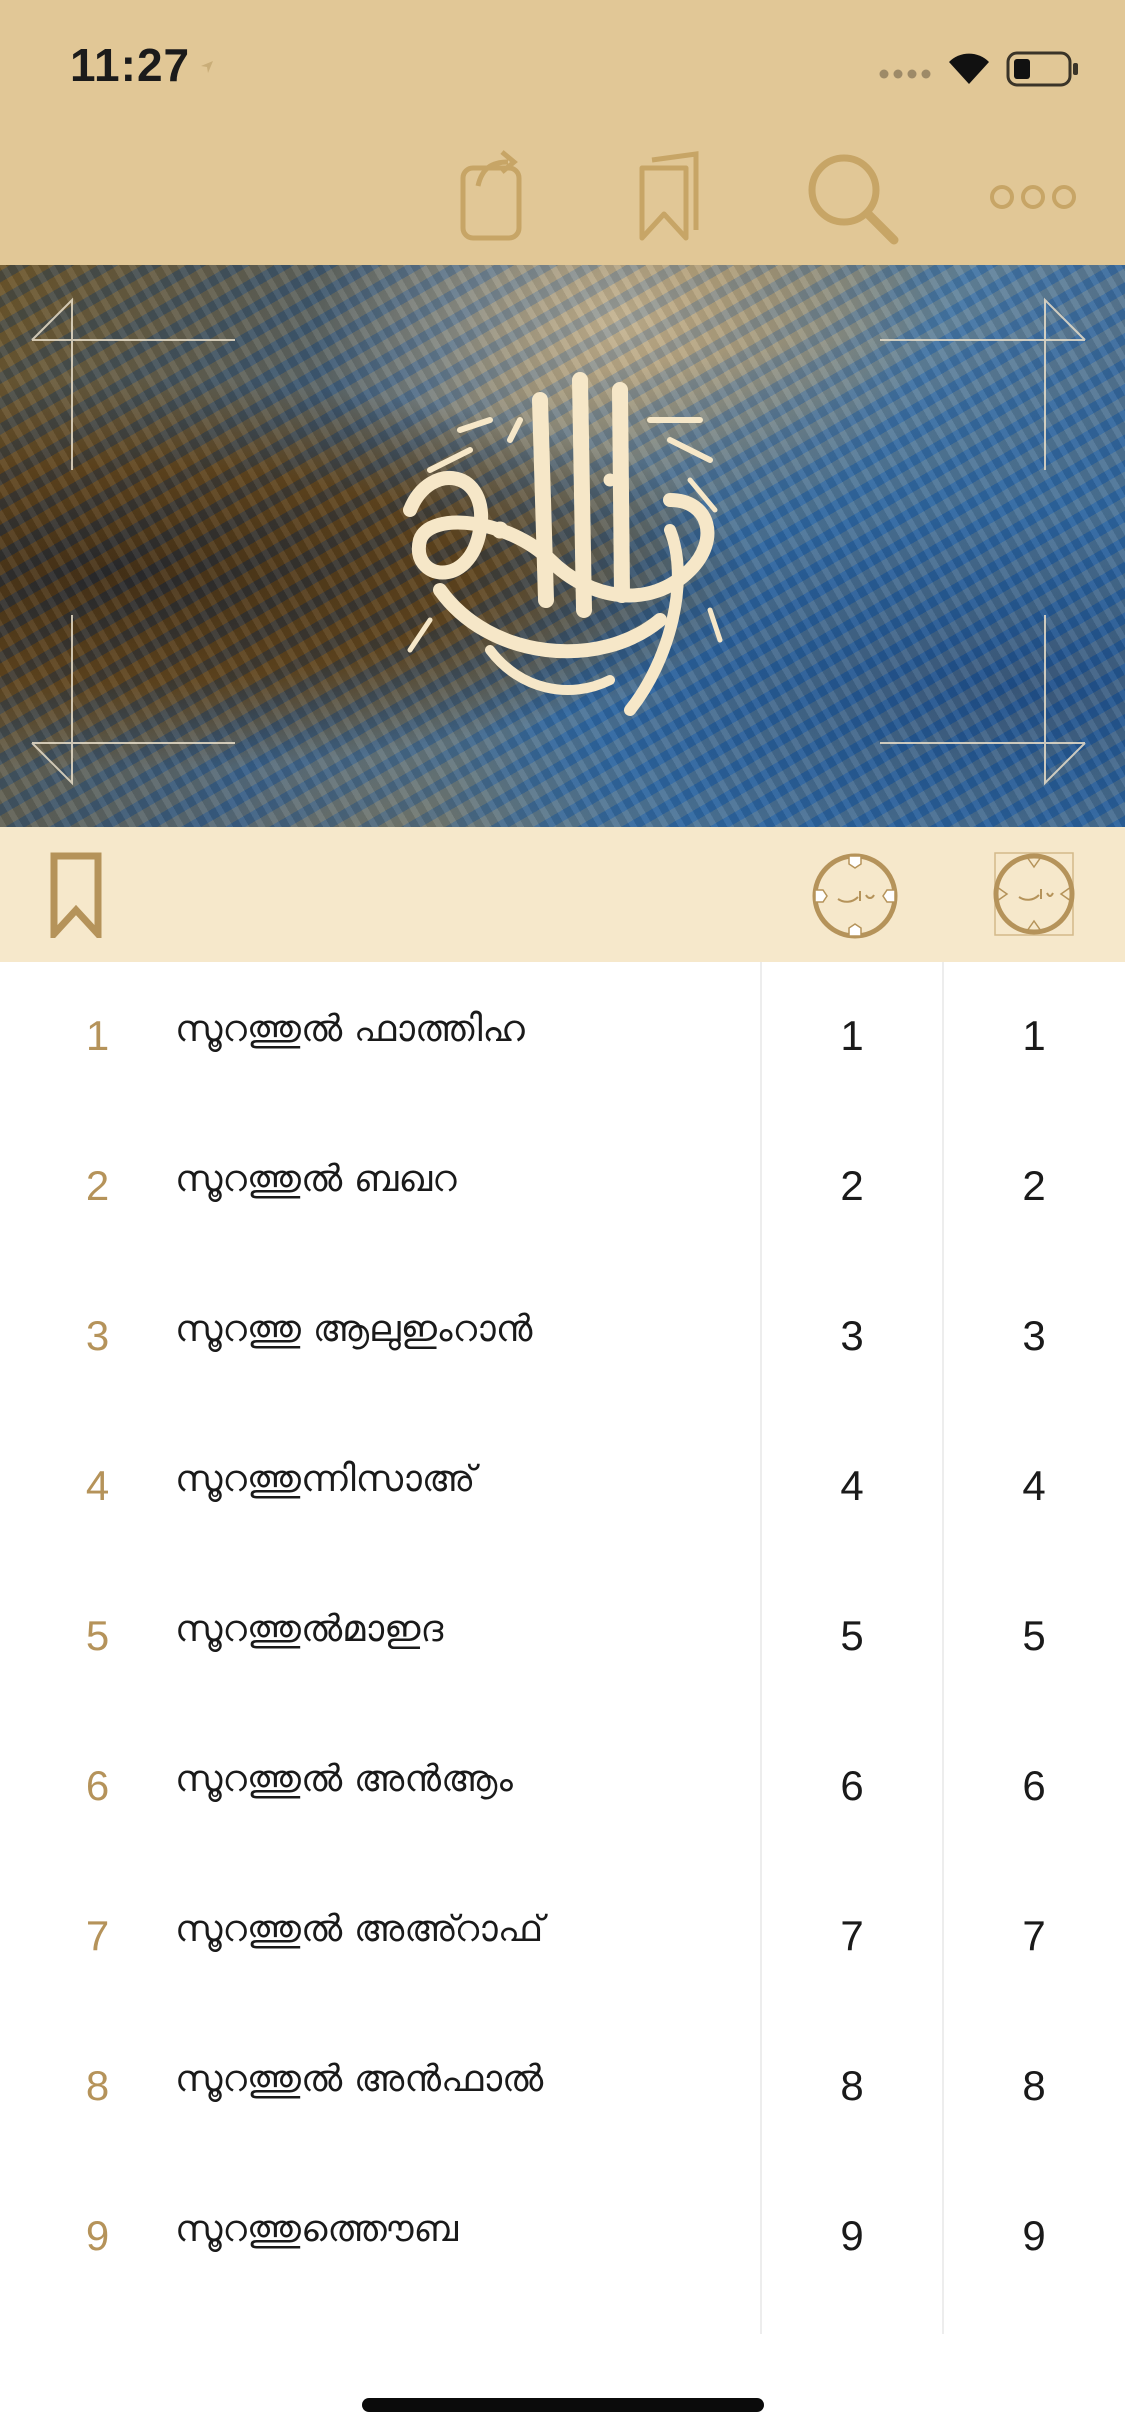 The width and height of the screenshot is (1125, 2436). Describe the element at coordinates (852, 1635) in the screenshot. I see `juz-number: 5` at that location.